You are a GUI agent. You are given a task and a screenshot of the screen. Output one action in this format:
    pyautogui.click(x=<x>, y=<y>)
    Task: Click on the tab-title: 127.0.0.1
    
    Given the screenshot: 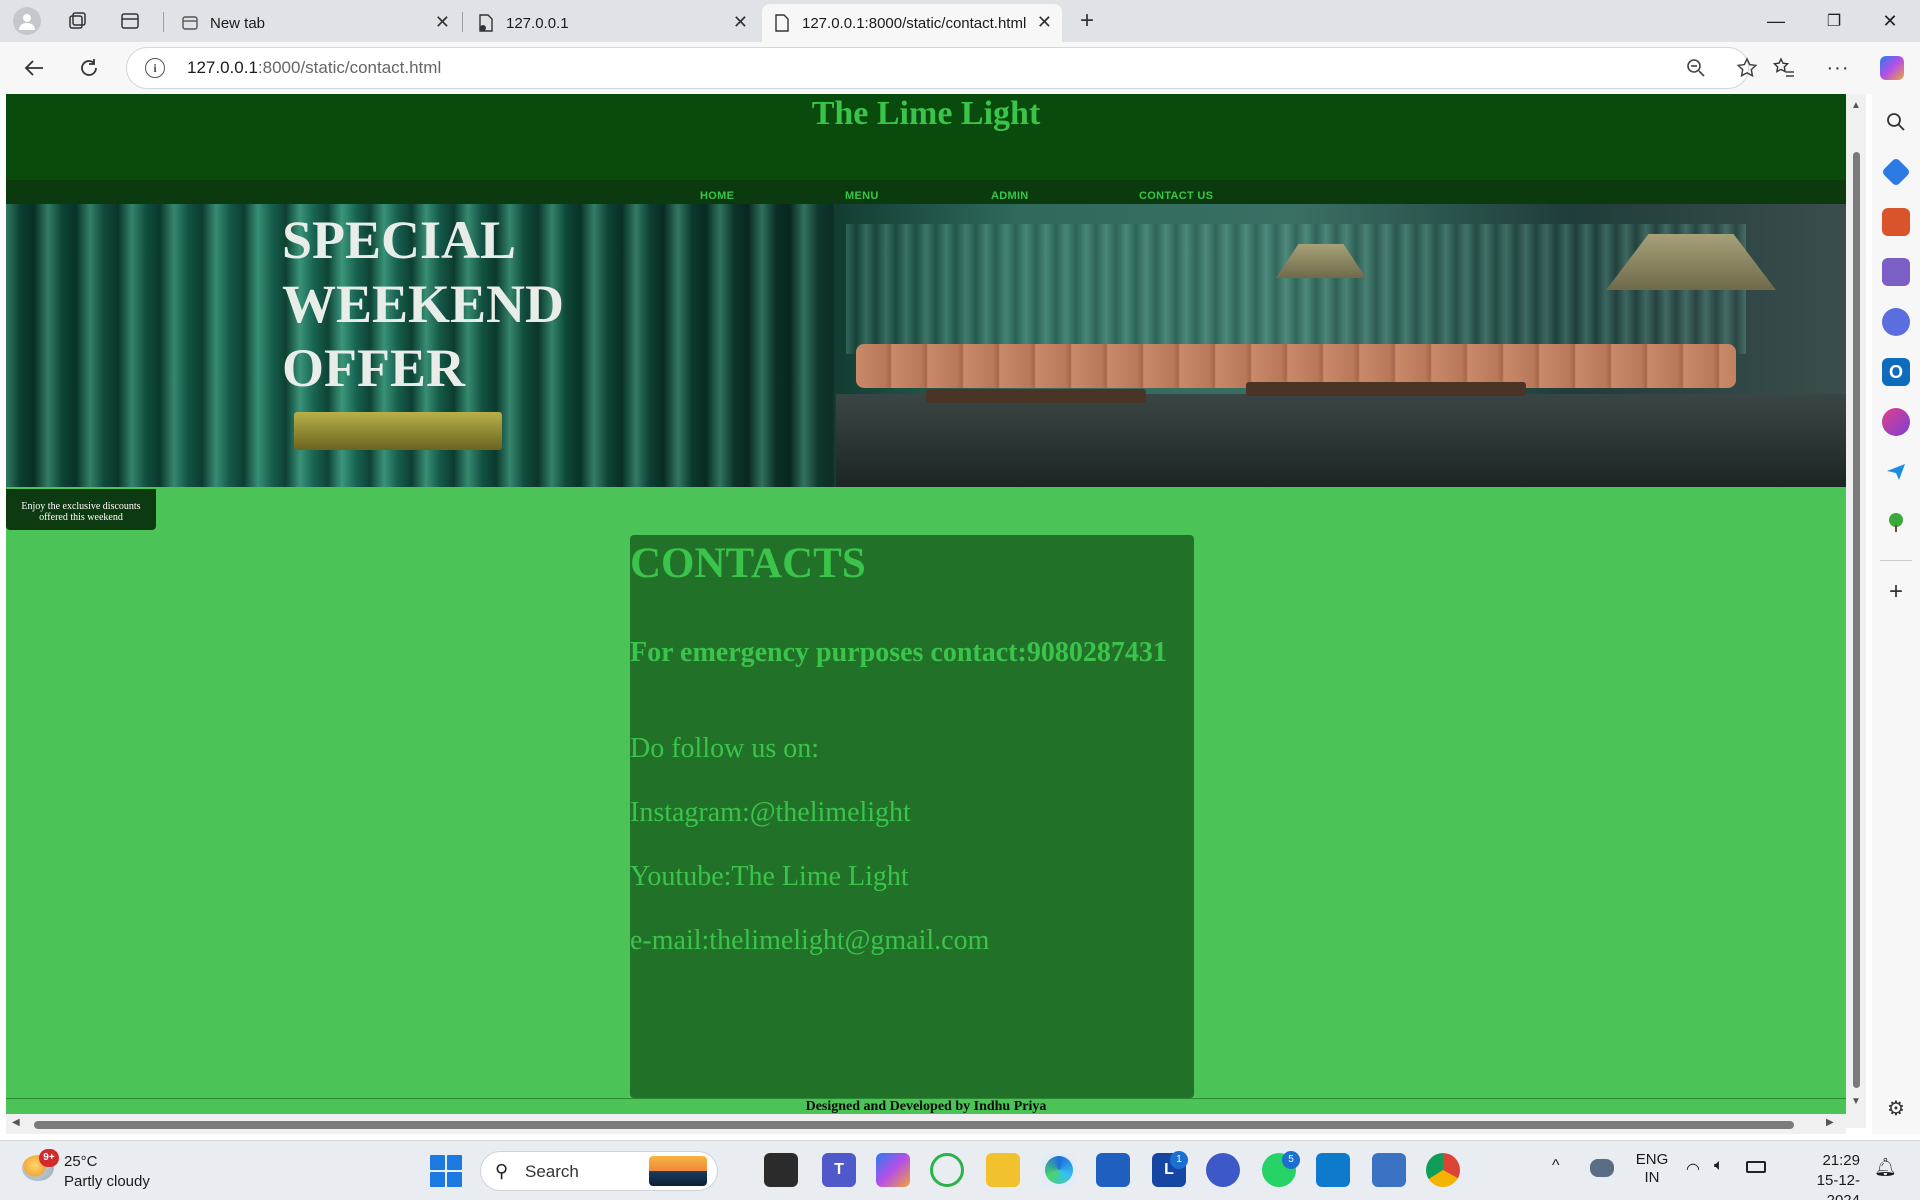 What is the action you would take?
    pyautogui.click(x=537, y=23)
    